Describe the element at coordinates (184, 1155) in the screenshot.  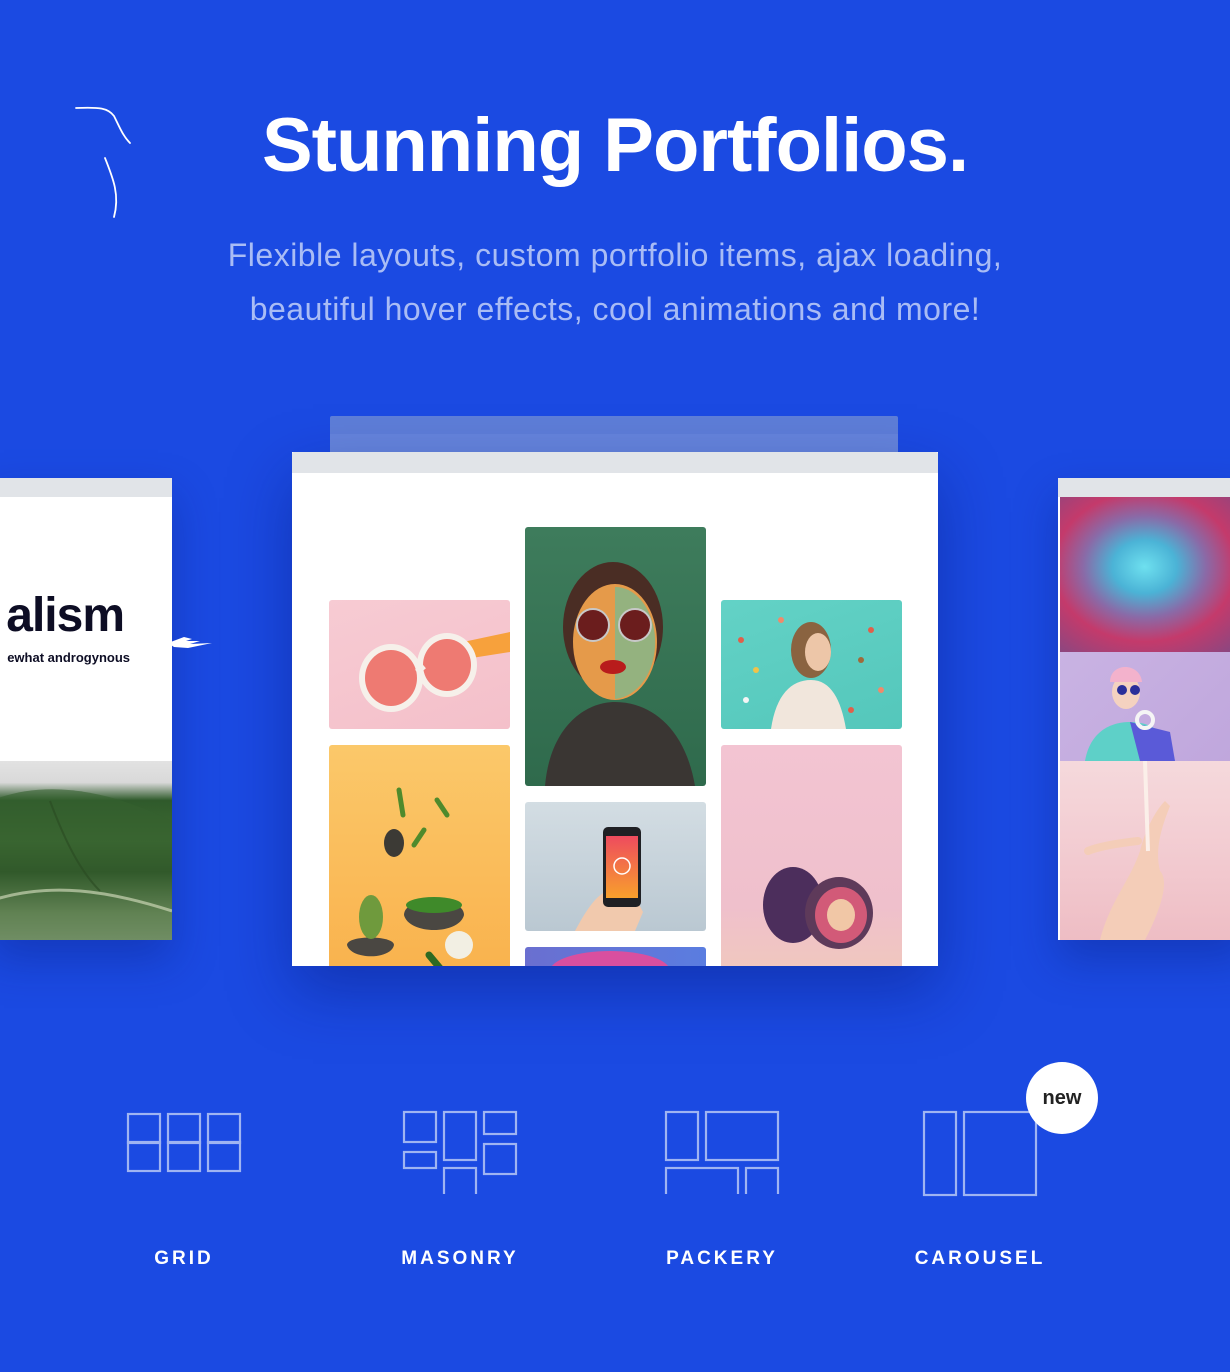
I see `grid-layout-icon` at that location.